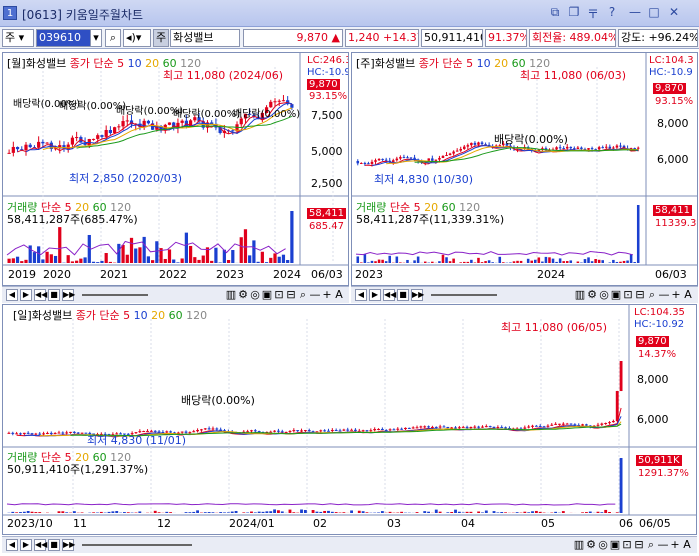  I want to click on help-icon: ?, so click(612, 12).